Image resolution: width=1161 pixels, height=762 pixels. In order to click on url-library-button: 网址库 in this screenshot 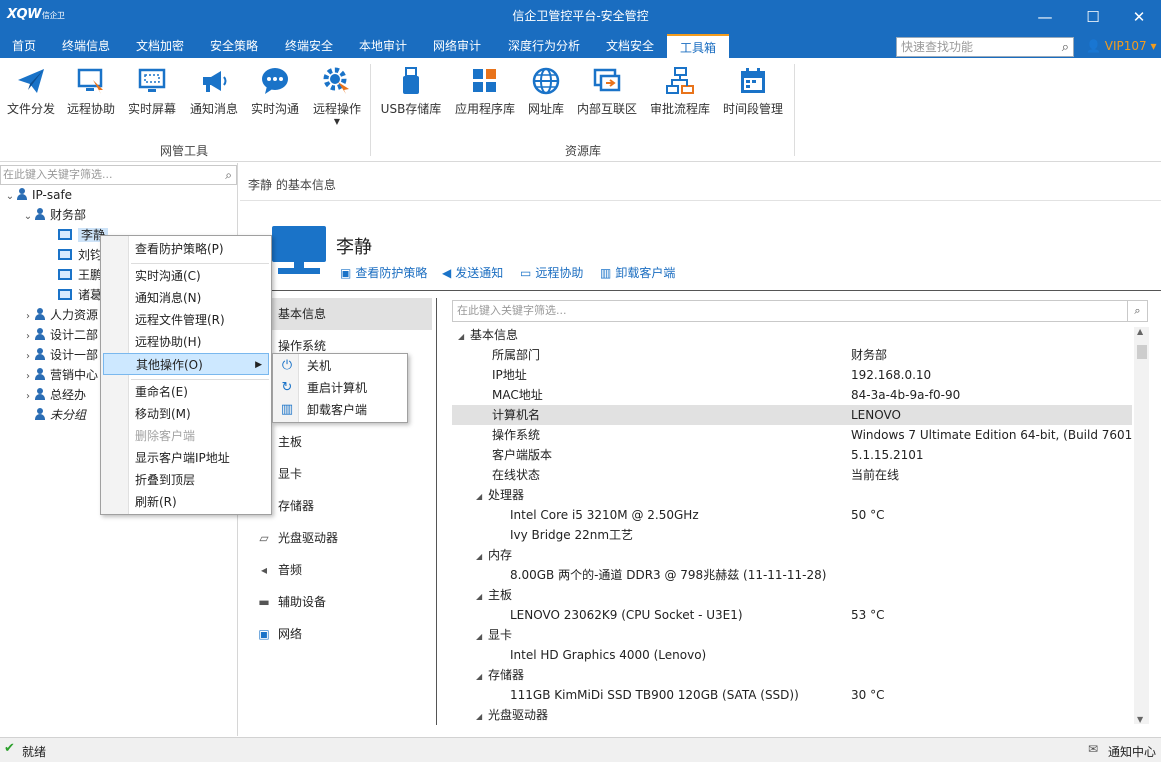, I will do `click(546, 89)`.